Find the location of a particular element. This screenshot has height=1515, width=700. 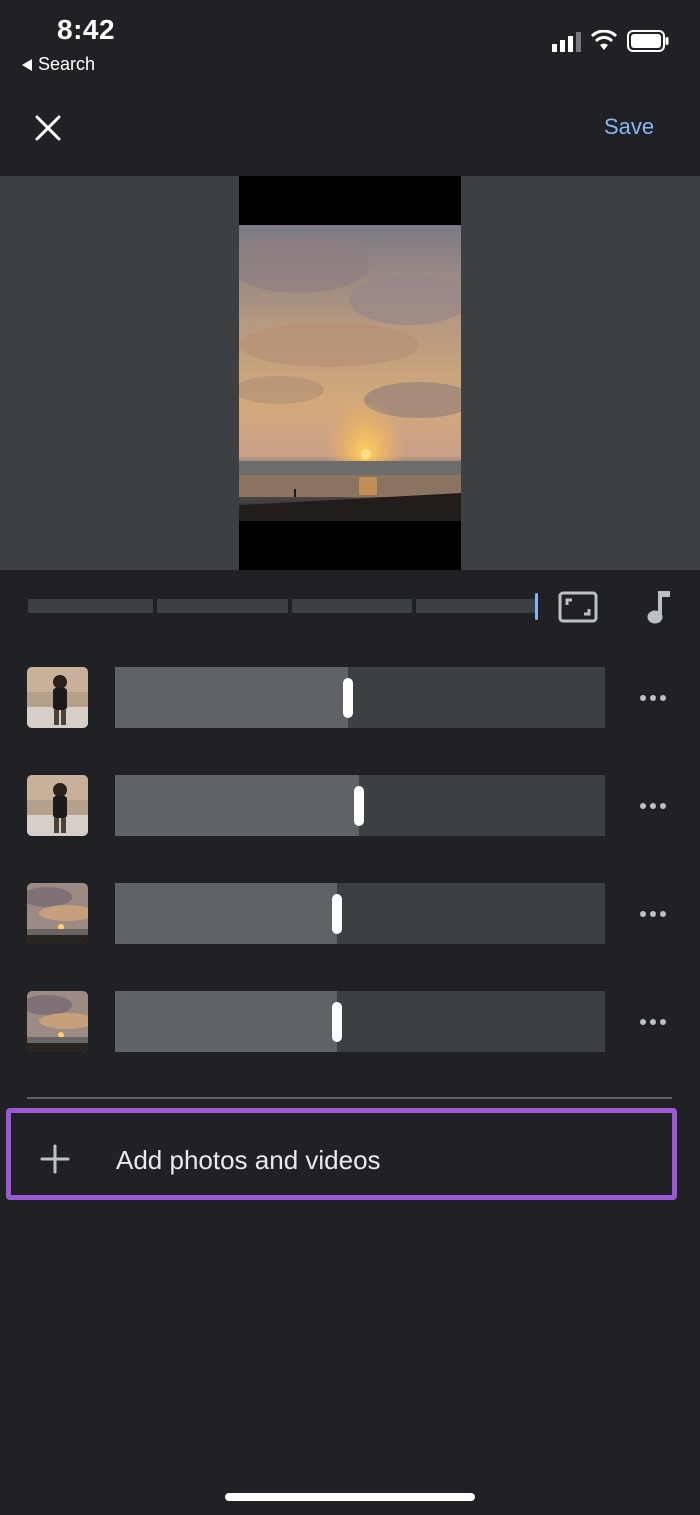

close-icon is located at coordinates (48, 128).